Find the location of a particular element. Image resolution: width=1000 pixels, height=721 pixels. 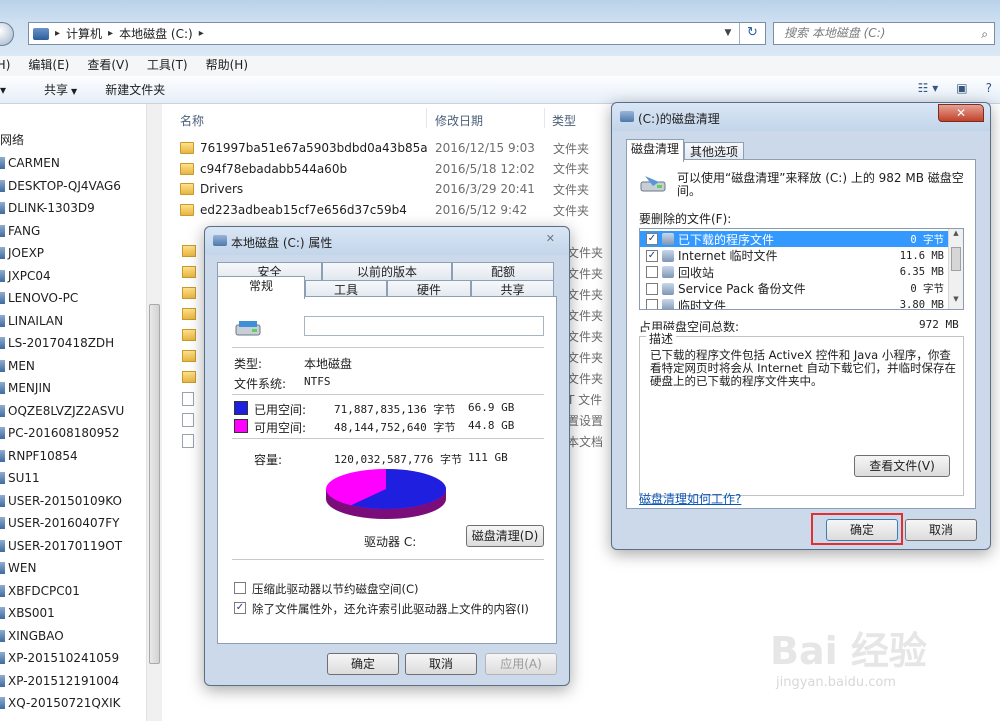

document-icon is located at coordinates (188, 399).